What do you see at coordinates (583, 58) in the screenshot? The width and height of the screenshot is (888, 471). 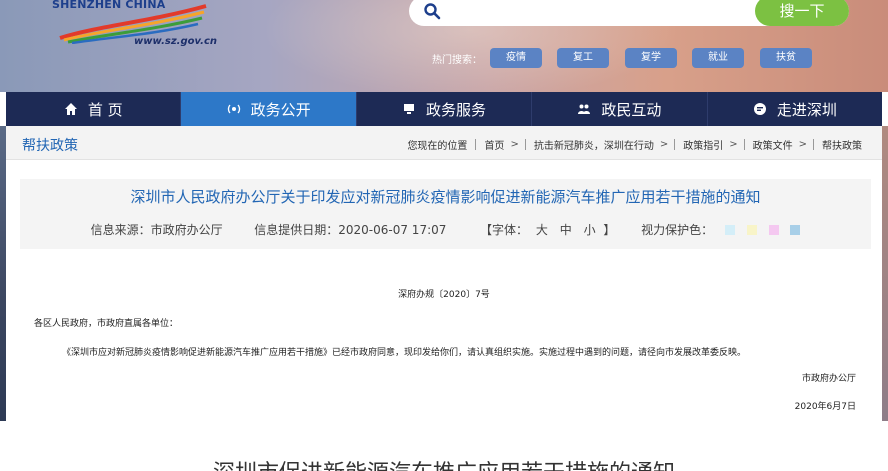 I see `hot-tag-resume-work: 复工` at bounding box center [583, 58].